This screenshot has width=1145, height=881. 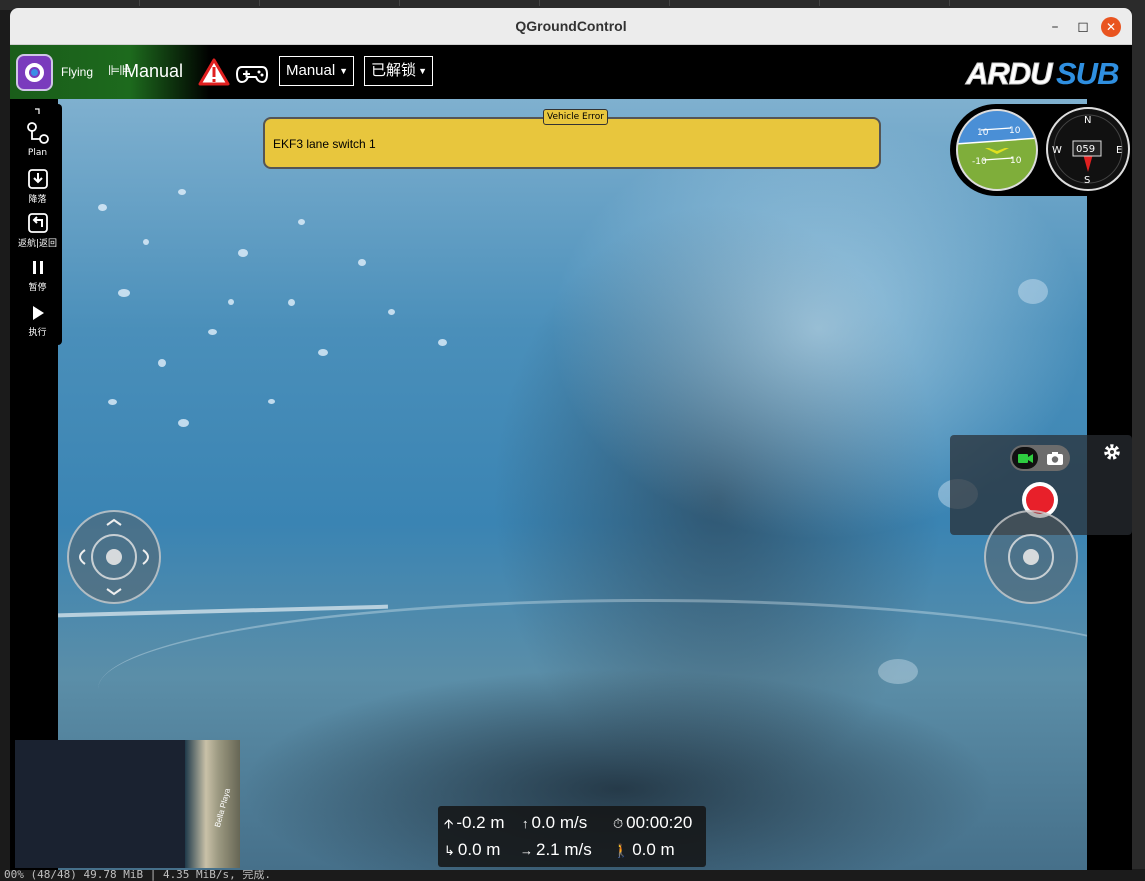 What do you see at coordinates (77, 72) in the screenshot?
I see `vehicle-status: Flying` at bounding box center [77, 72].